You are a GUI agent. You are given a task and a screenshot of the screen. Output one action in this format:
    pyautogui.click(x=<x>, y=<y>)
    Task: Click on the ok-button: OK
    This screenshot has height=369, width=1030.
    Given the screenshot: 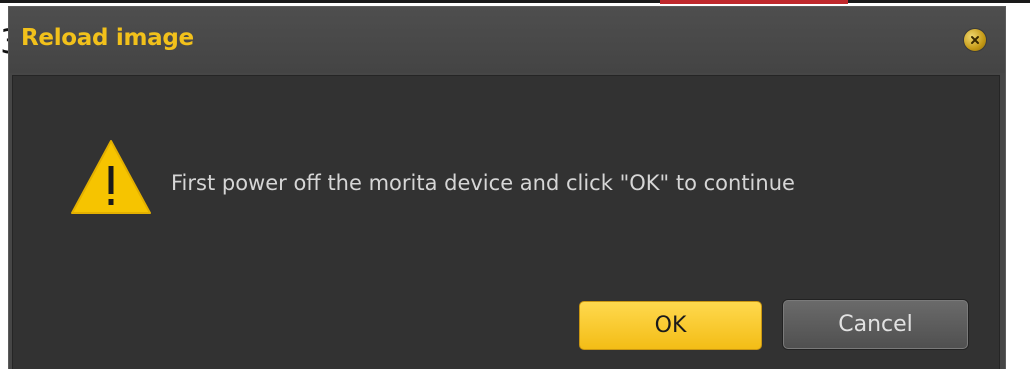 What is the action you would take?
    pyautogui.click(x=670, y=325)
    